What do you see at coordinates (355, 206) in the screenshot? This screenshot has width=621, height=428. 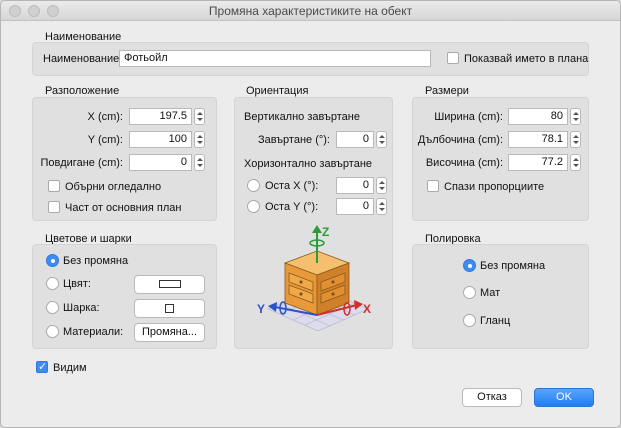 I see `axis-y-input: 0` at bounding box center [355, 206].